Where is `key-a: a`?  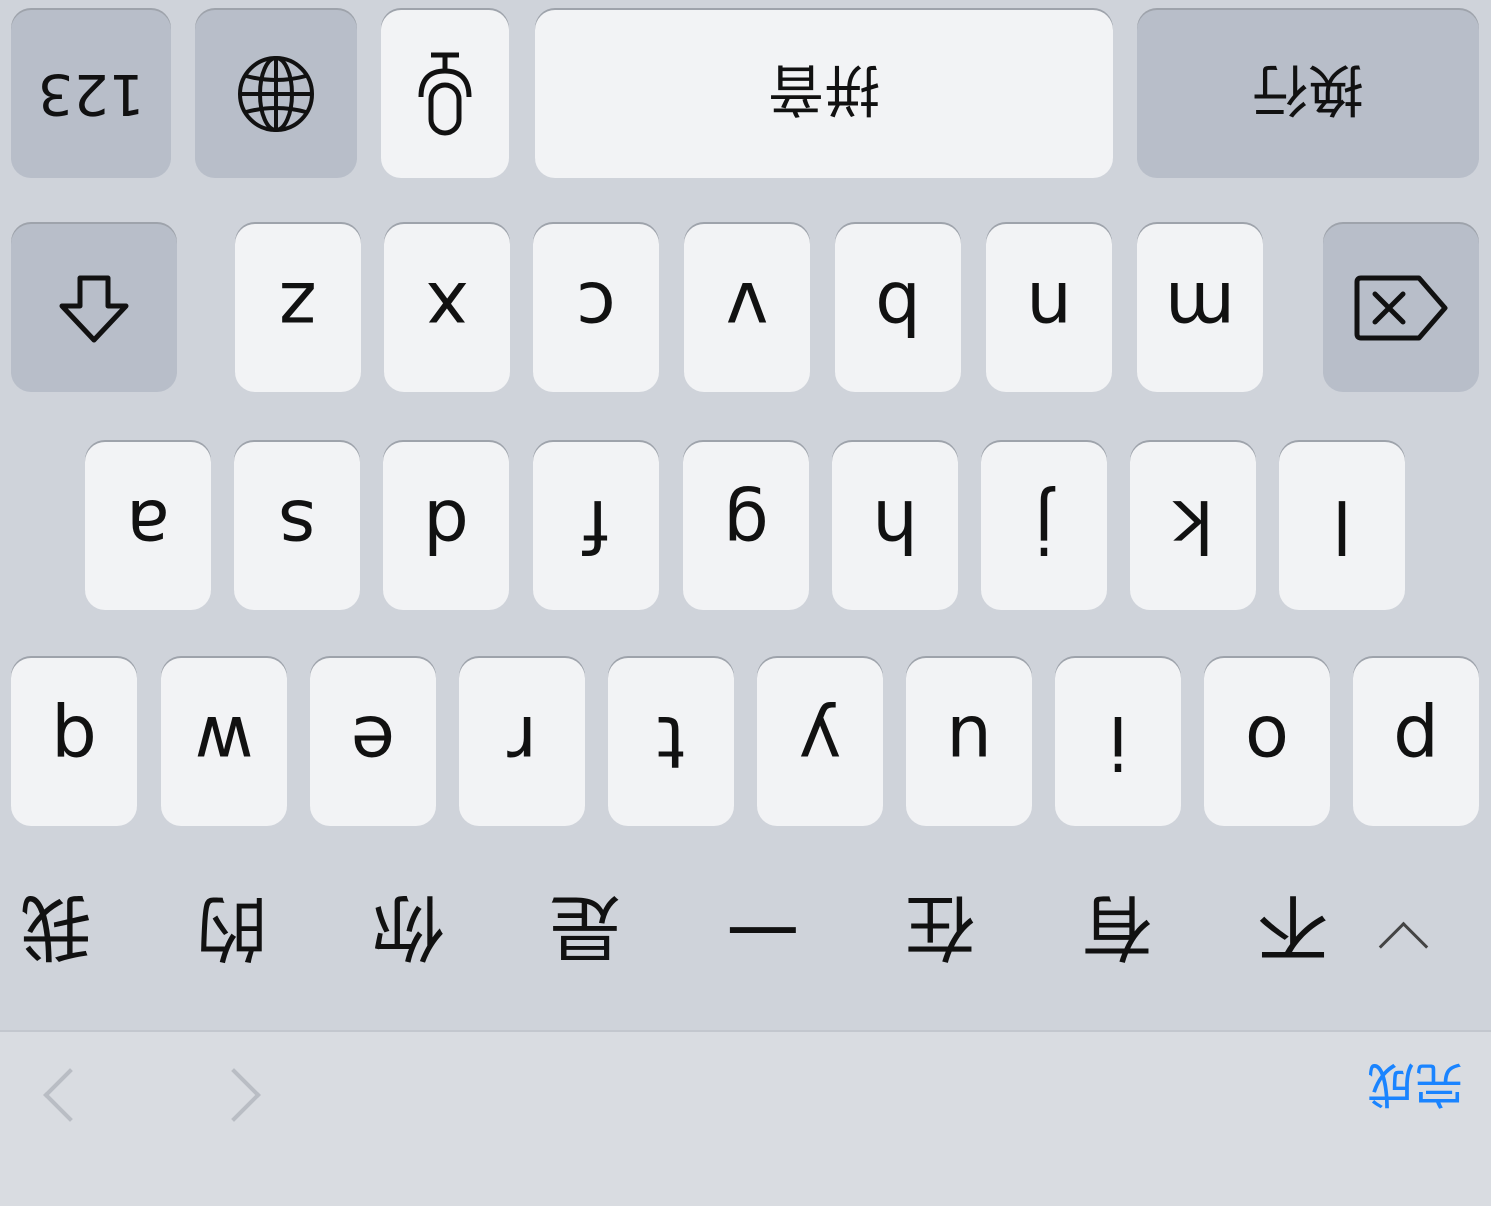
key-a: a is located at coordinates (148, 526).